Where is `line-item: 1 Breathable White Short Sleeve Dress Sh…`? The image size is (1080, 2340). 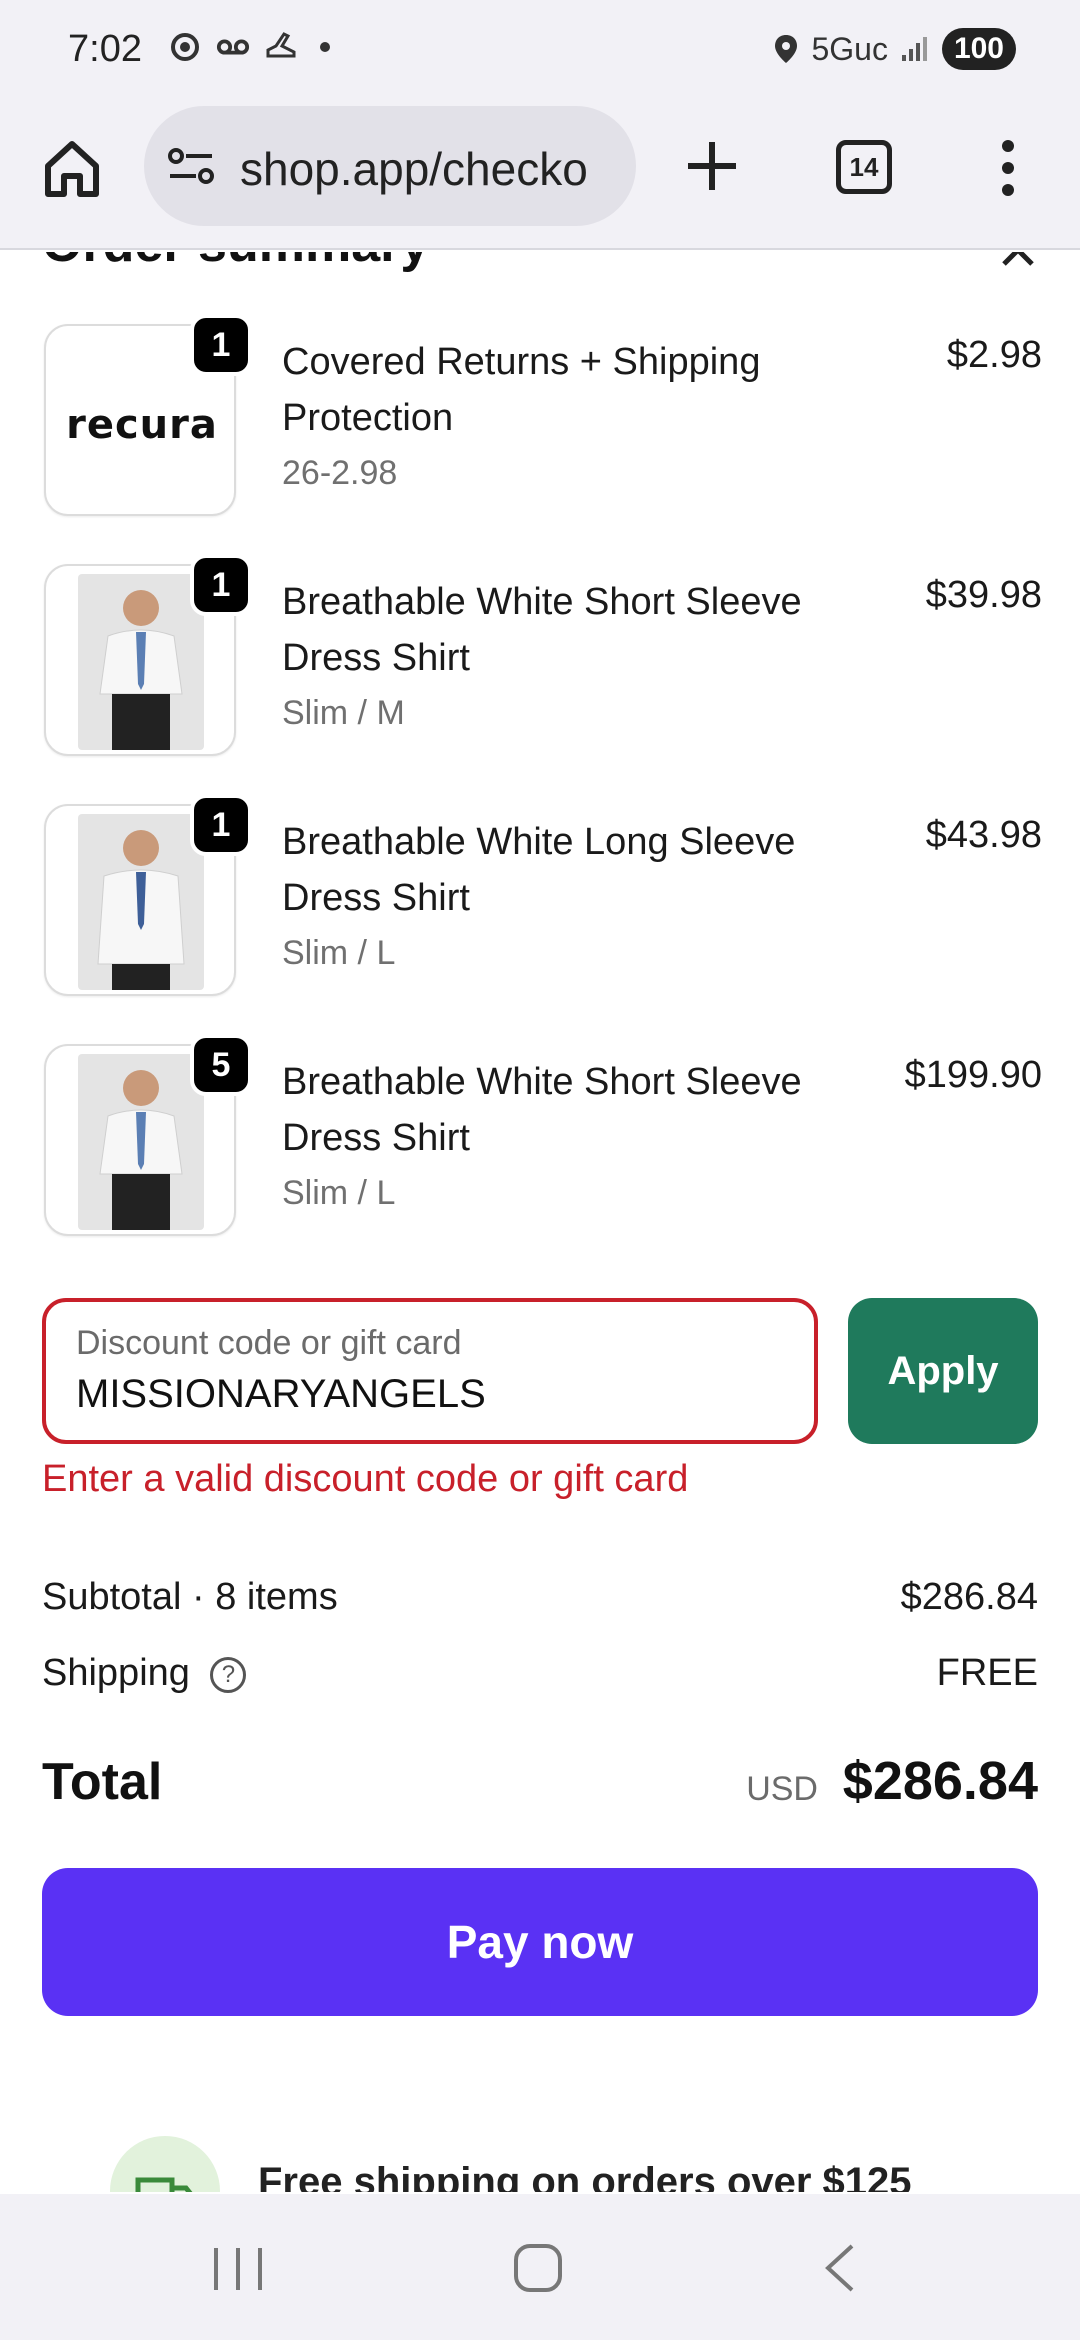
line-item: 1 Breathable White Short Sleeve Dress Sh… is located at coordinates (542, 659).